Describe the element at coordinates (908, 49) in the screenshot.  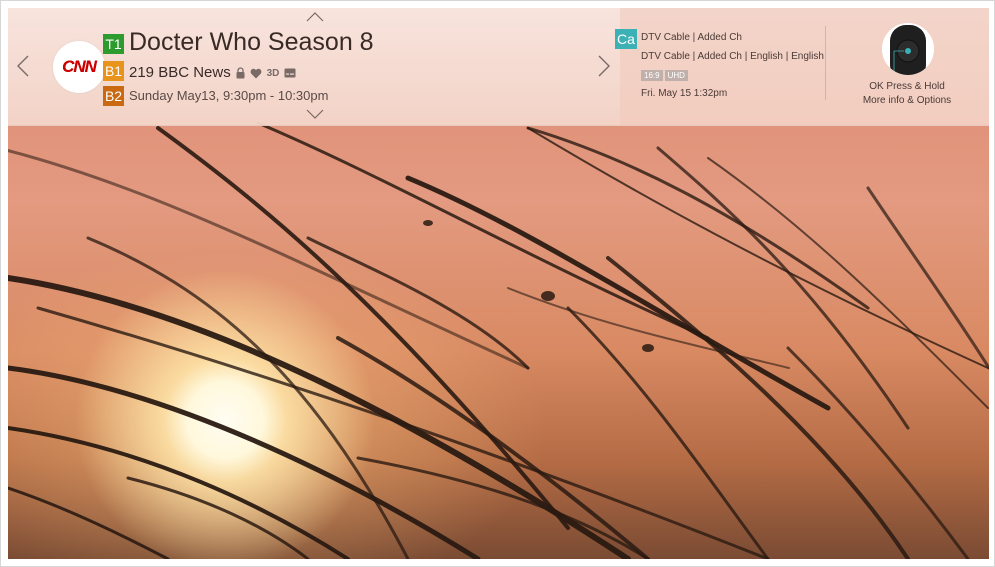
I see `remote-control-icon` at that location.